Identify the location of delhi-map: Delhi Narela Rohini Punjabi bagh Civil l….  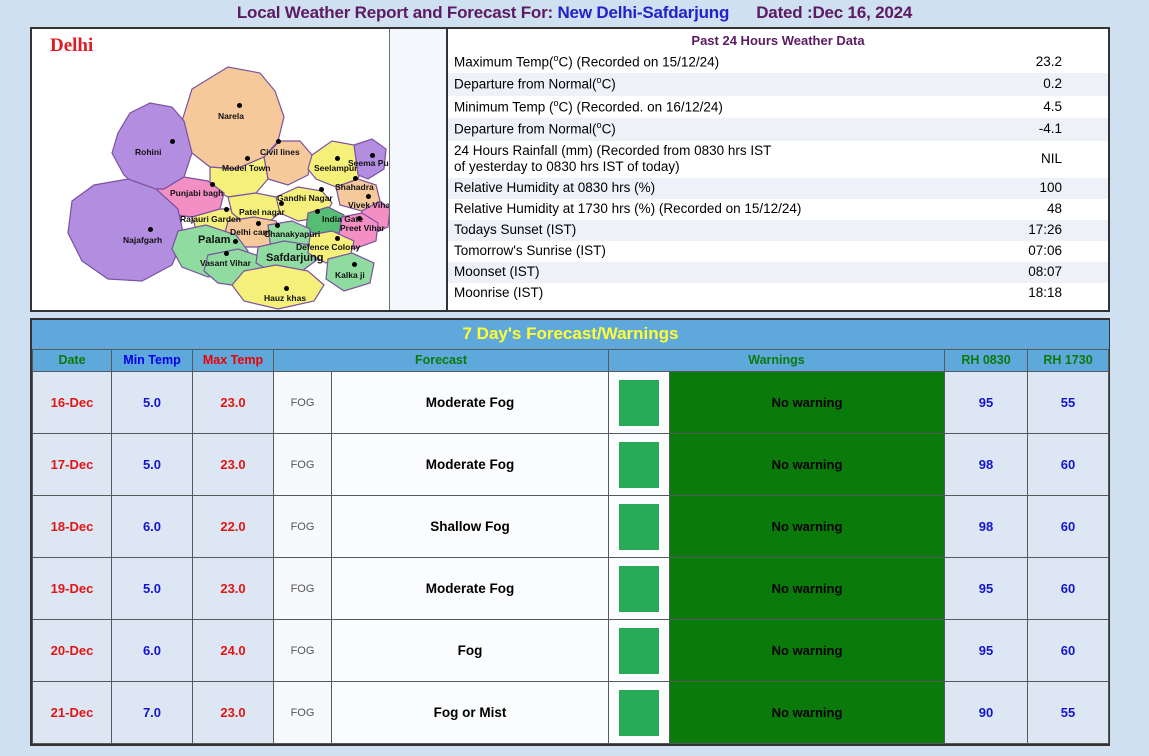
(211, 169).